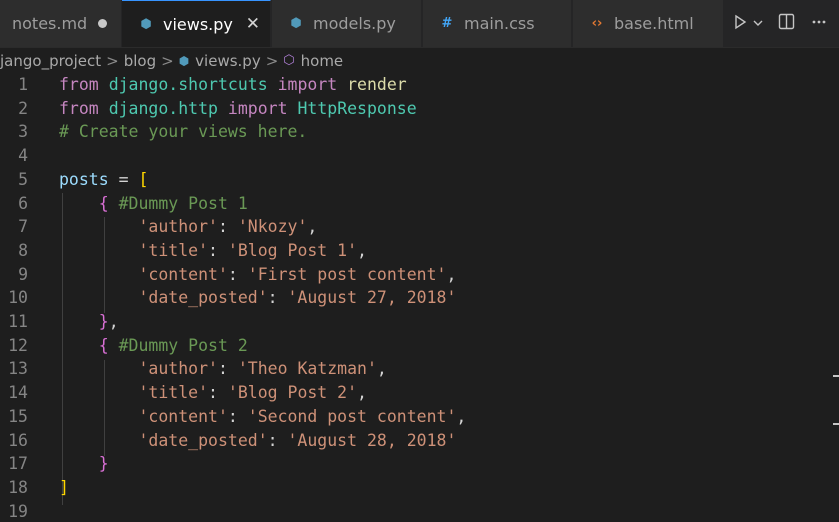  Describe the element at coordinates (419, 109) in the screenshot. I see `code-line: 2 from django.http import HttpResponse` at that location.